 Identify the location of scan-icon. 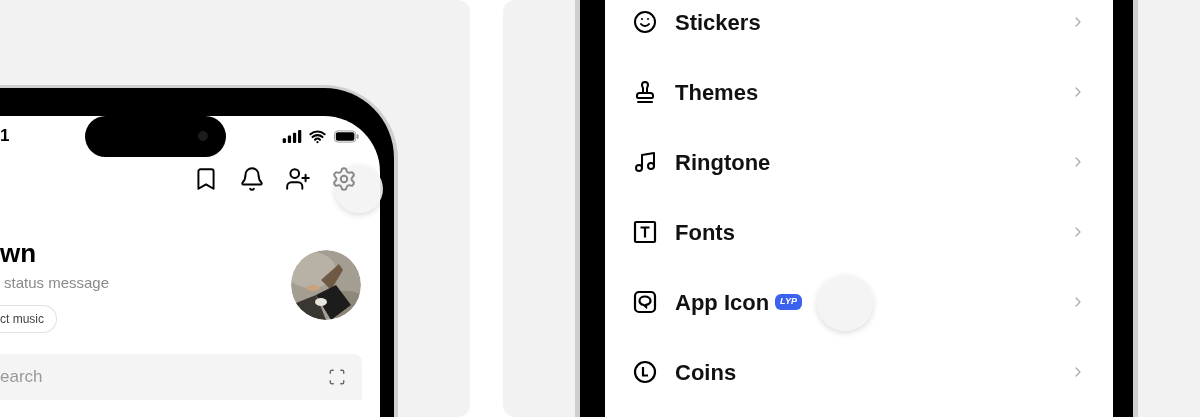
(337, 376).